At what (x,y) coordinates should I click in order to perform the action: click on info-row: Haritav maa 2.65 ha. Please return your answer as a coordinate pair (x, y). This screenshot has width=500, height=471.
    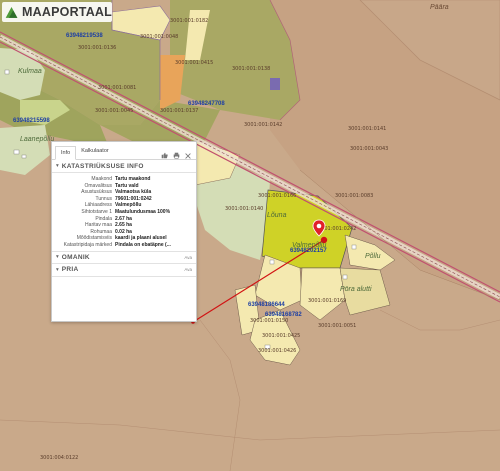
    Looking at the image, I should click on (112, 225).